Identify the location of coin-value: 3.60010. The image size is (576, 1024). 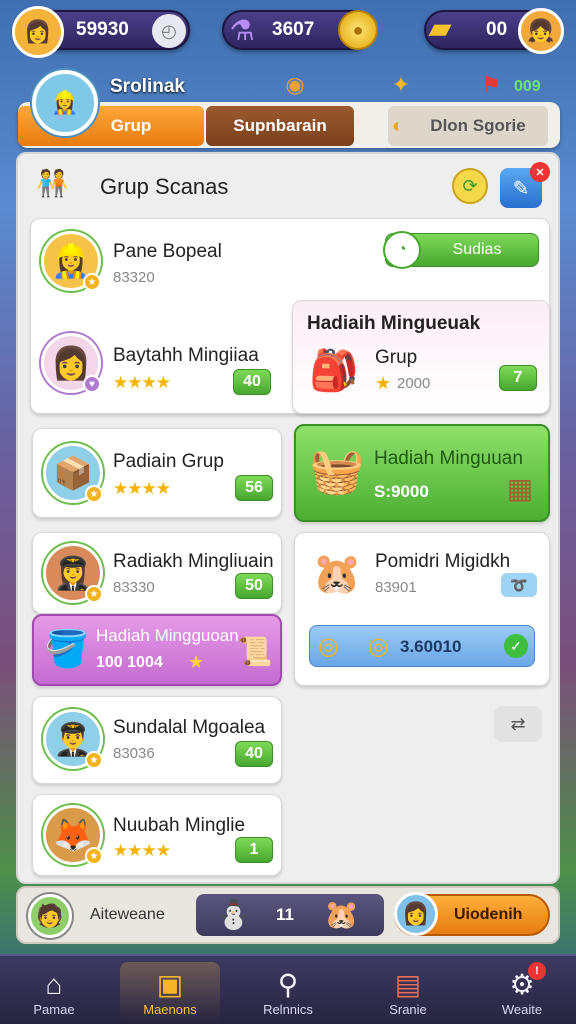
(431, 646).